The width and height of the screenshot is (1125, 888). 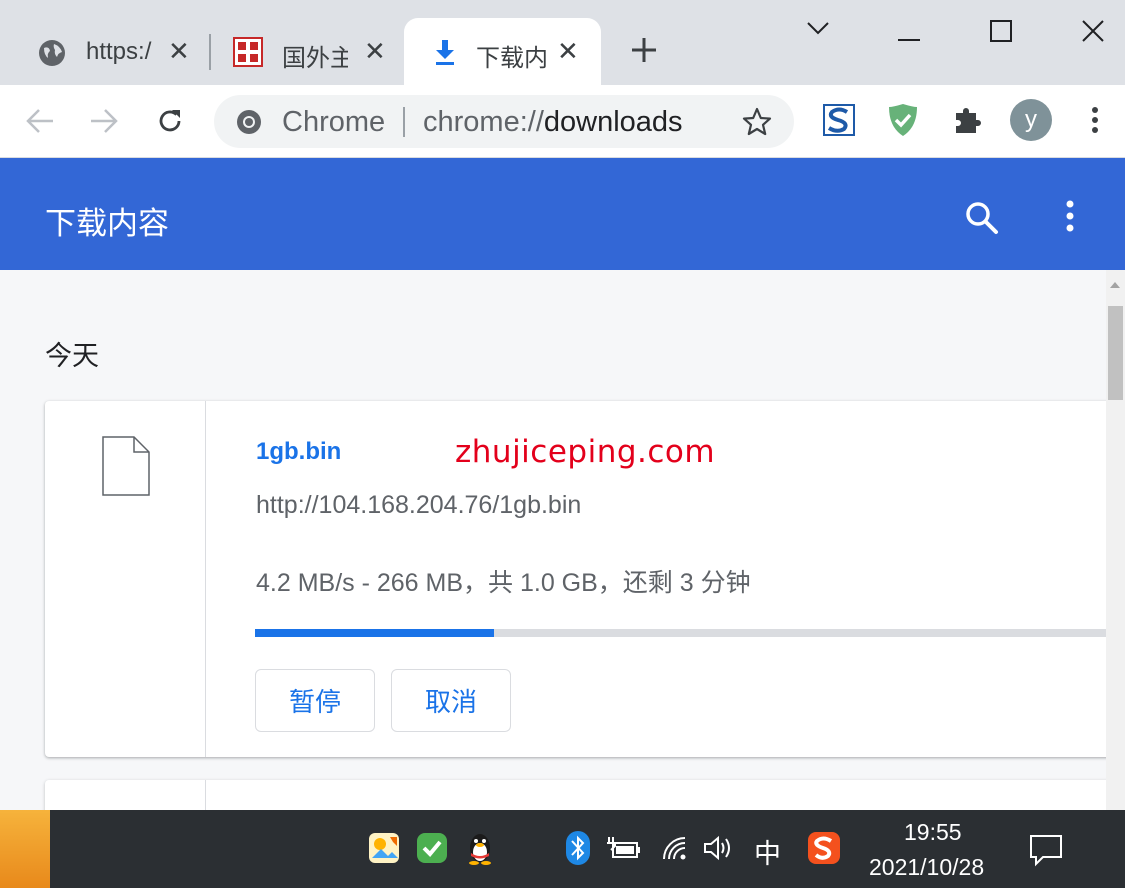 What do you see at coordinates (315, 700) in the screenshot?
I see `pause-button: 暂停` at bounding box center [315, 700].